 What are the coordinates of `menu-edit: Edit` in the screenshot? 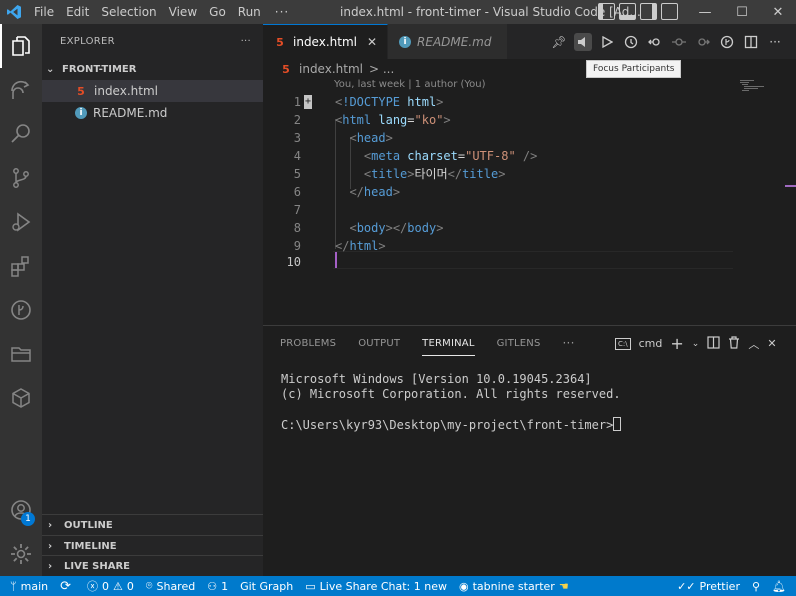 It's located at (77, 12).